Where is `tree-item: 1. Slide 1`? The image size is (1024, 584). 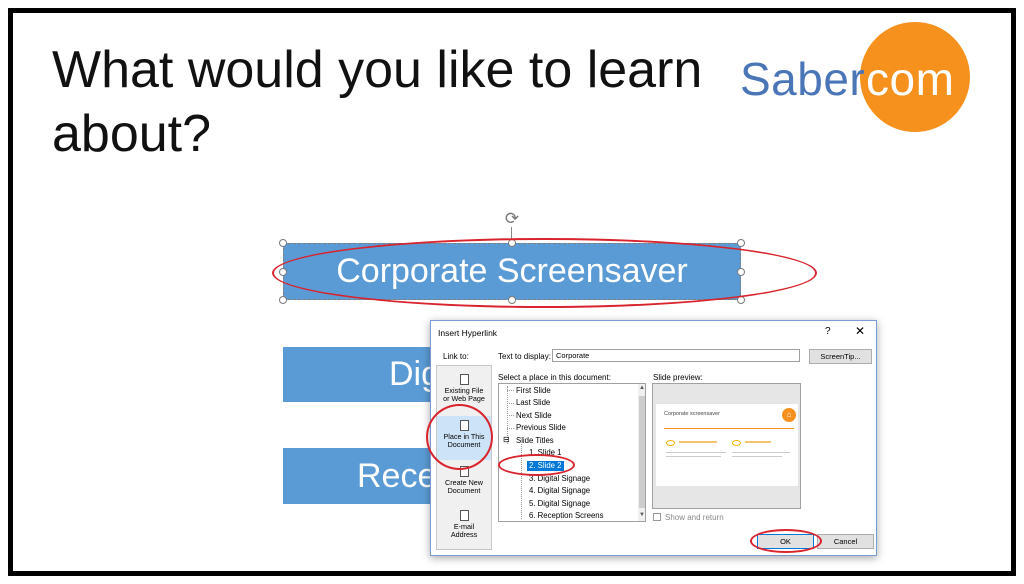
tree-item: 1. Slide 1 is located at coordinates (545, 453).